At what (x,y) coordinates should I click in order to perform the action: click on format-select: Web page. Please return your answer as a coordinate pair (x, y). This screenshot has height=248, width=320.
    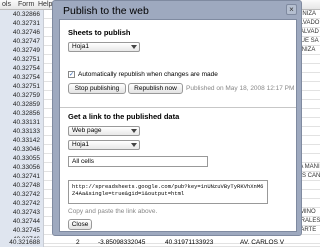
    Looking at the image, I should click on (104, 131).